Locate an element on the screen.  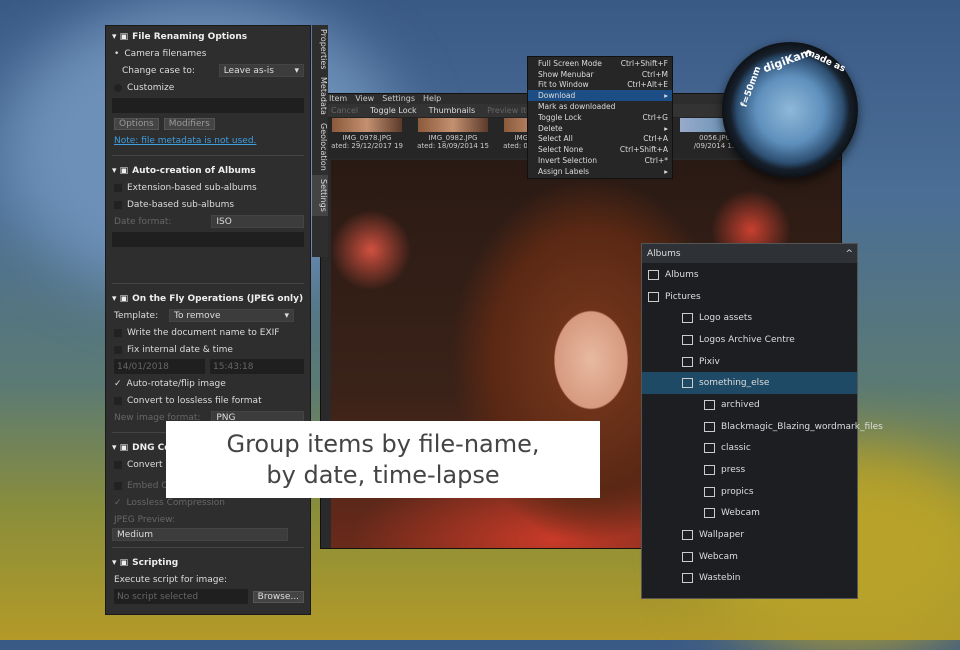
menu-item-label: Toggle Lock is located at coordinates (560, 117).